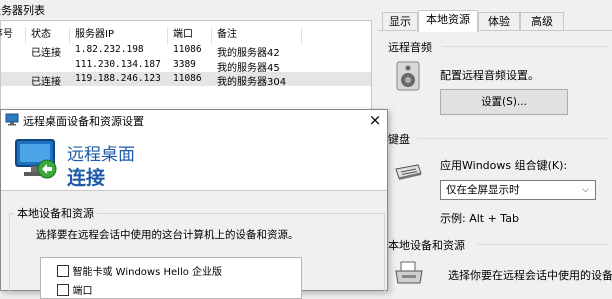 The width and height of the screenshot is (612, 299). Describe the element at coordinates (167, 235) in the screenshot. I see `group-instruction: 选择要在远程会话中使用的这台计算机上的设备和资源。` at that location.